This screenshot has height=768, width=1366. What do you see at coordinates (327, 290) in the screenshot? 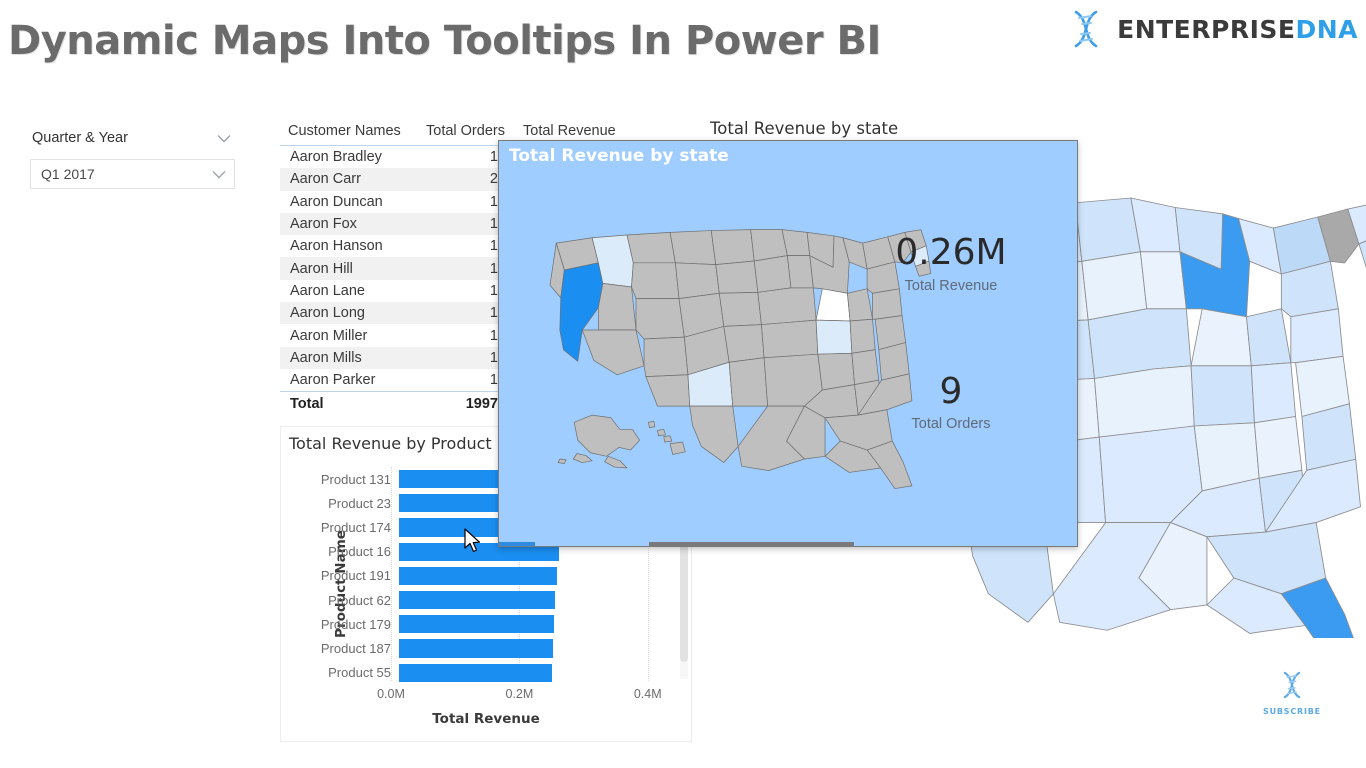
I see `cell-customer-name: Aaron Lane` at bounding box center [327, 290].